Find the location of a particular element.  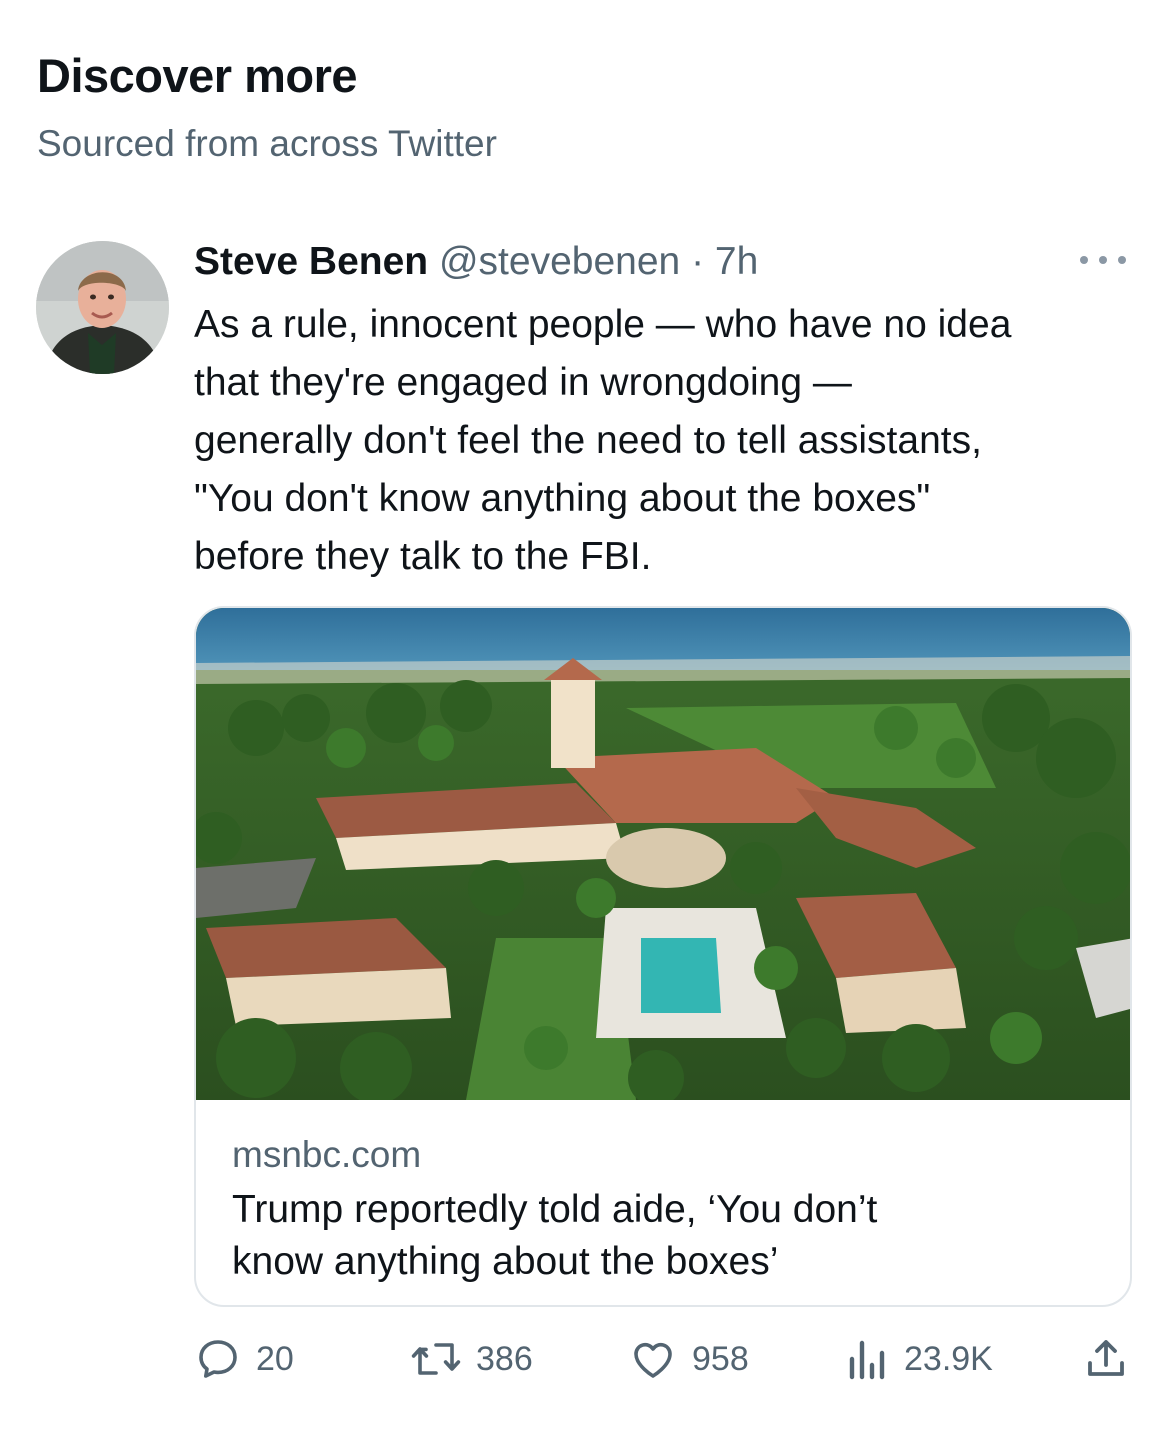

card-headline-line: Trump reportedly told aide, ‘You don’t is located at coordinates (555, 1209).